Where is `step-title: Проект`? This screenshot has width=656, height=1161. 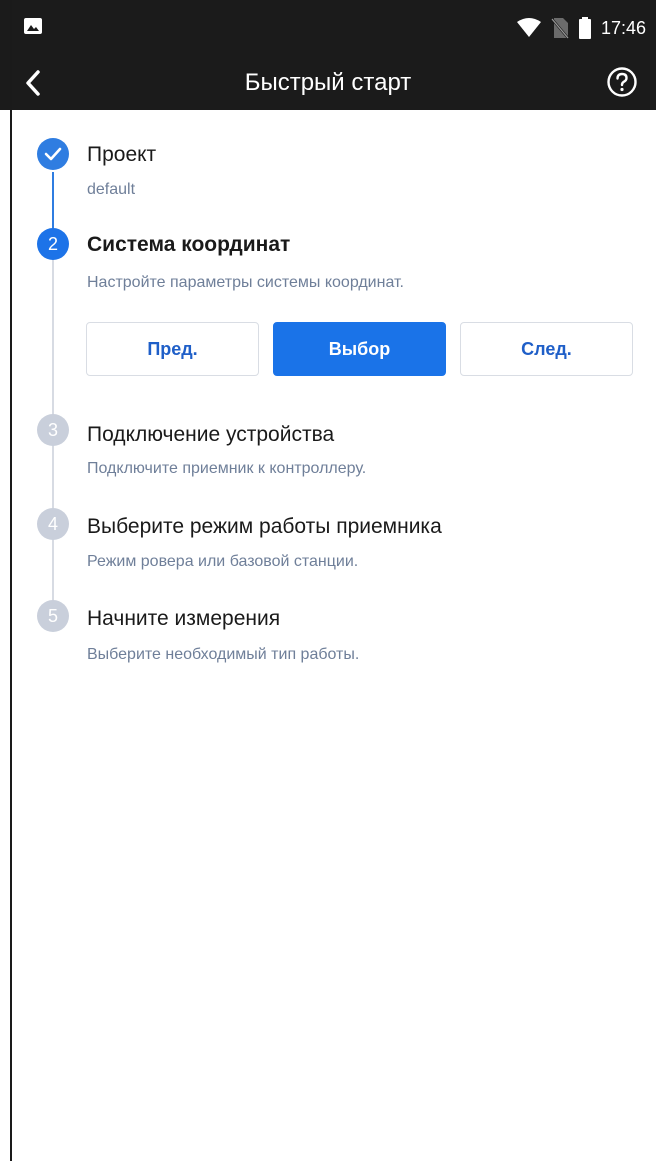
step-title: Проект is located at coordinates (122, 154).